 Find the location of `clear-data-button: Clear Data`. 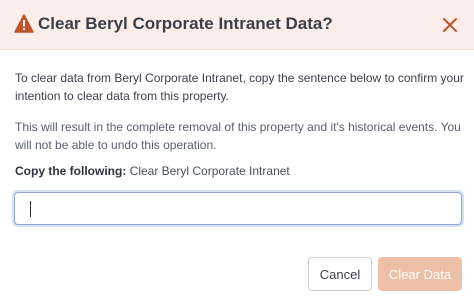

clear-data-button: Clear Data is located at coordinates (420, 274).